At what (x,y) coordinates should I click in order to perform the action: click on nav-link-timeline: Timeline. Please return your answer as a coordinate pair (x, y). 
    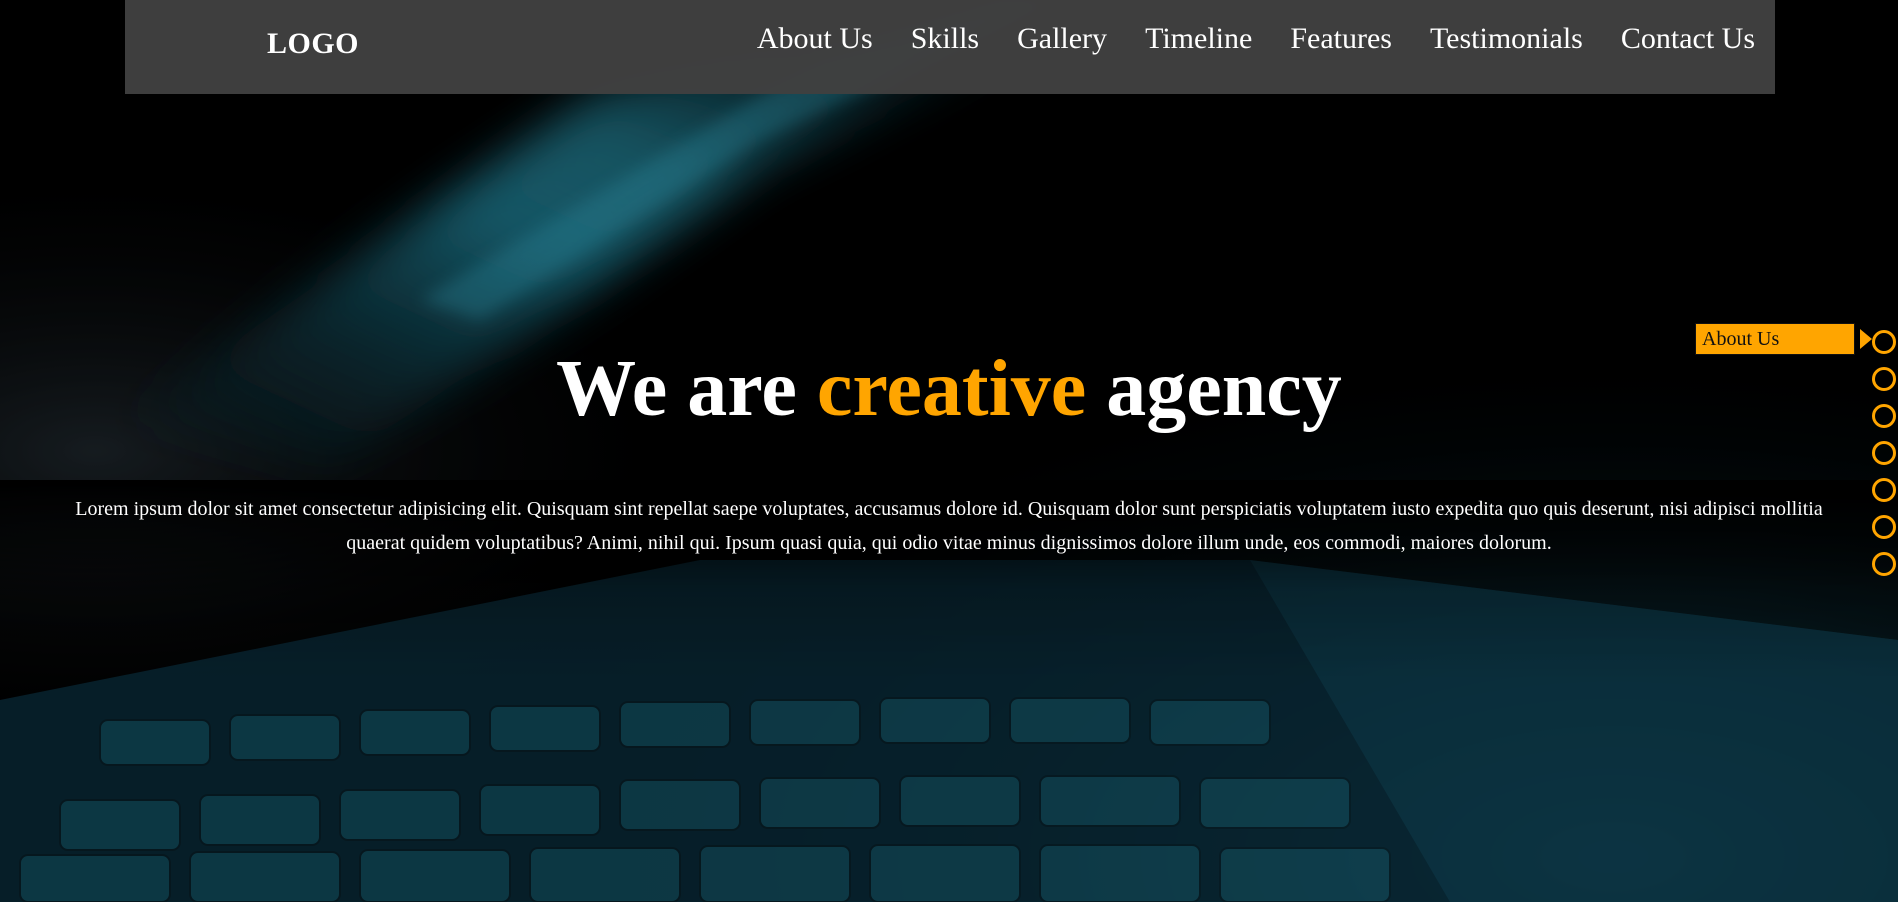
    Looking at the image, I should click on (1198, 38).